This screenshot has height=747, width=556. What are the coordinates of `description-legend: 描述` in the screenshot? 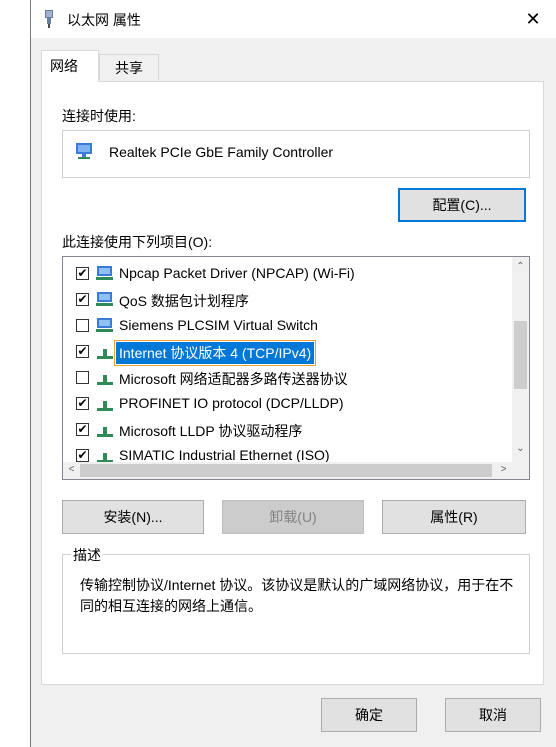 It's located at (87, 555).